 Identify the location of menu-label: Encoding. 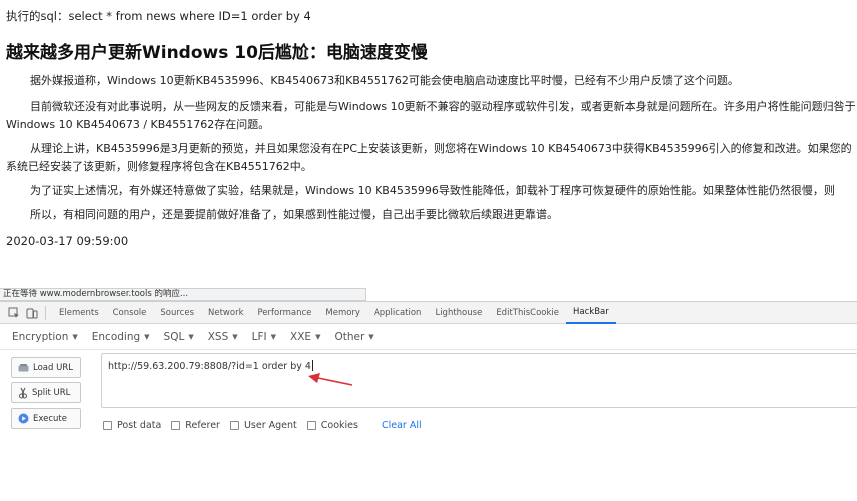
(116, 336).